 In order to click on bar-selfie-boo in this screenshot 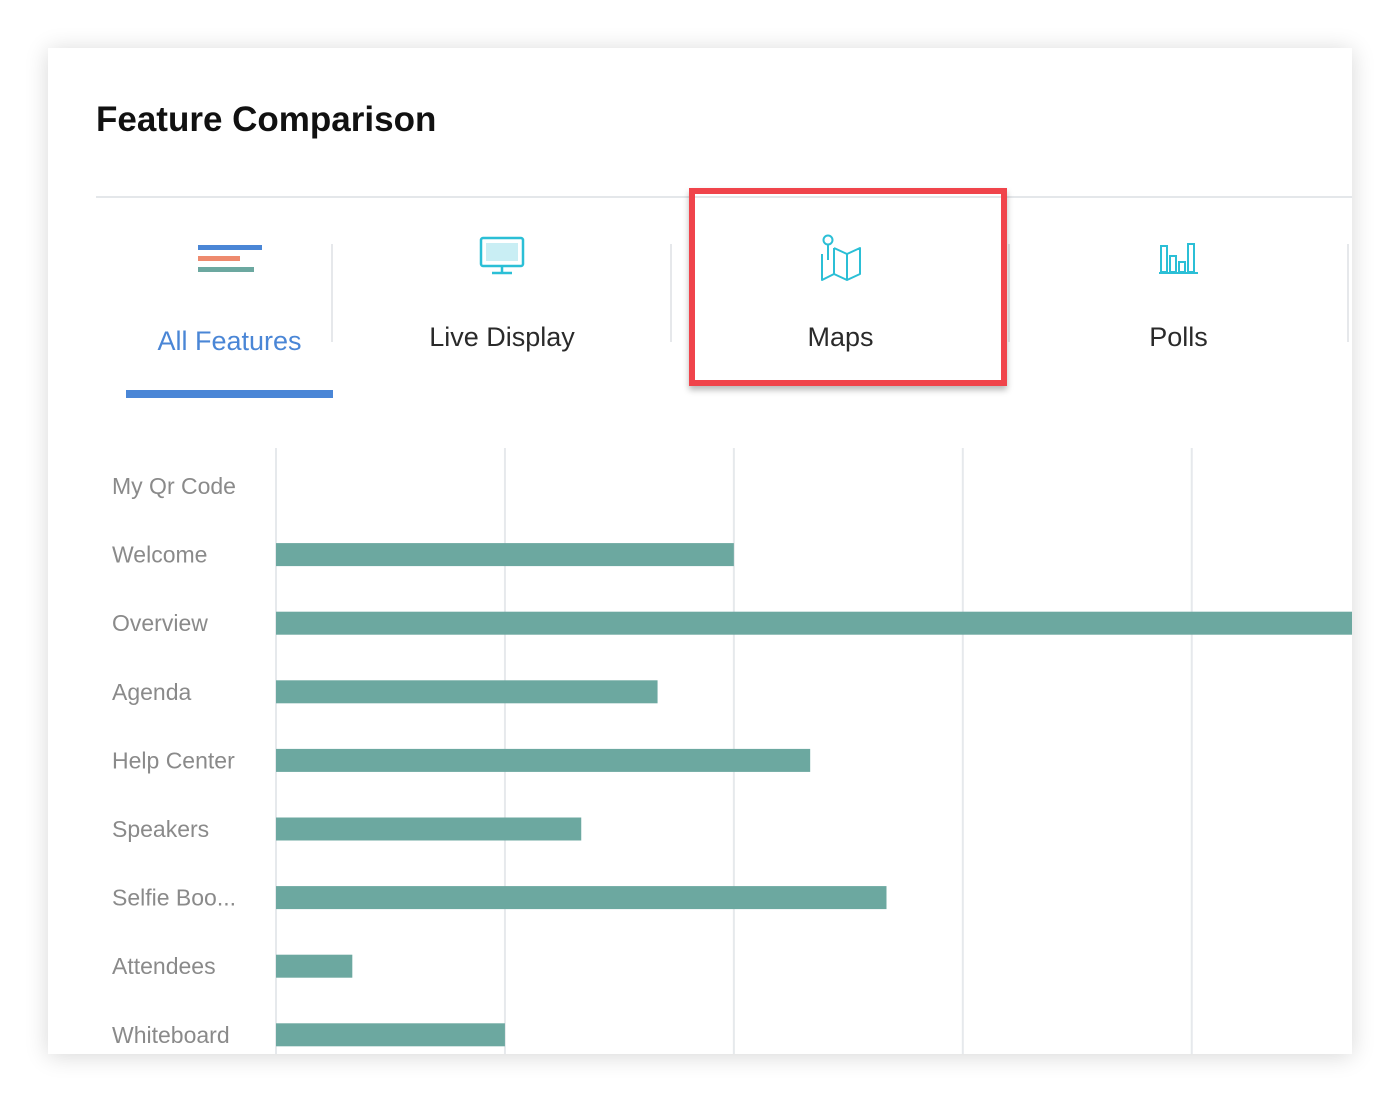, I will do `click(581, 898)`.